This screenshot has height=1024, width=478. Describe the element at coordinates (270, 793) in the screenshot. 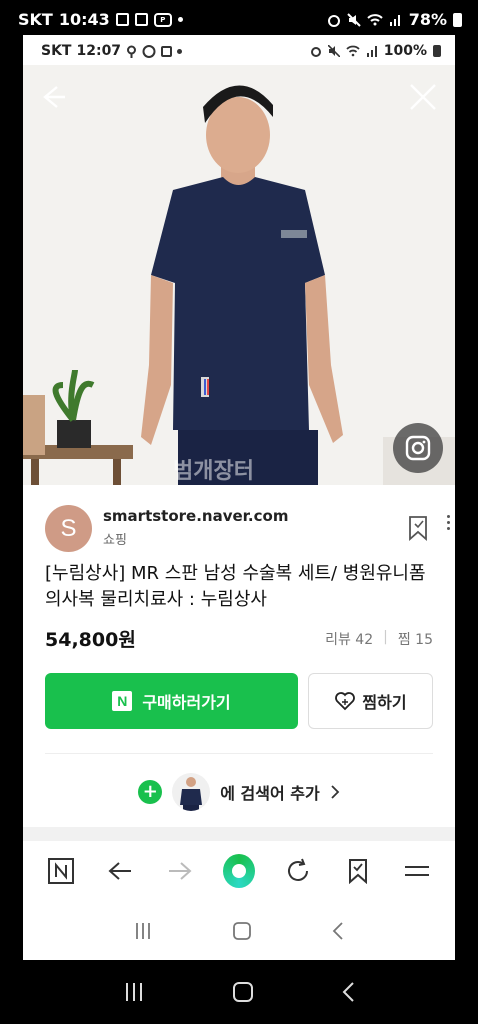

I see `add-search-label: 에 검색어 추가` at that location.